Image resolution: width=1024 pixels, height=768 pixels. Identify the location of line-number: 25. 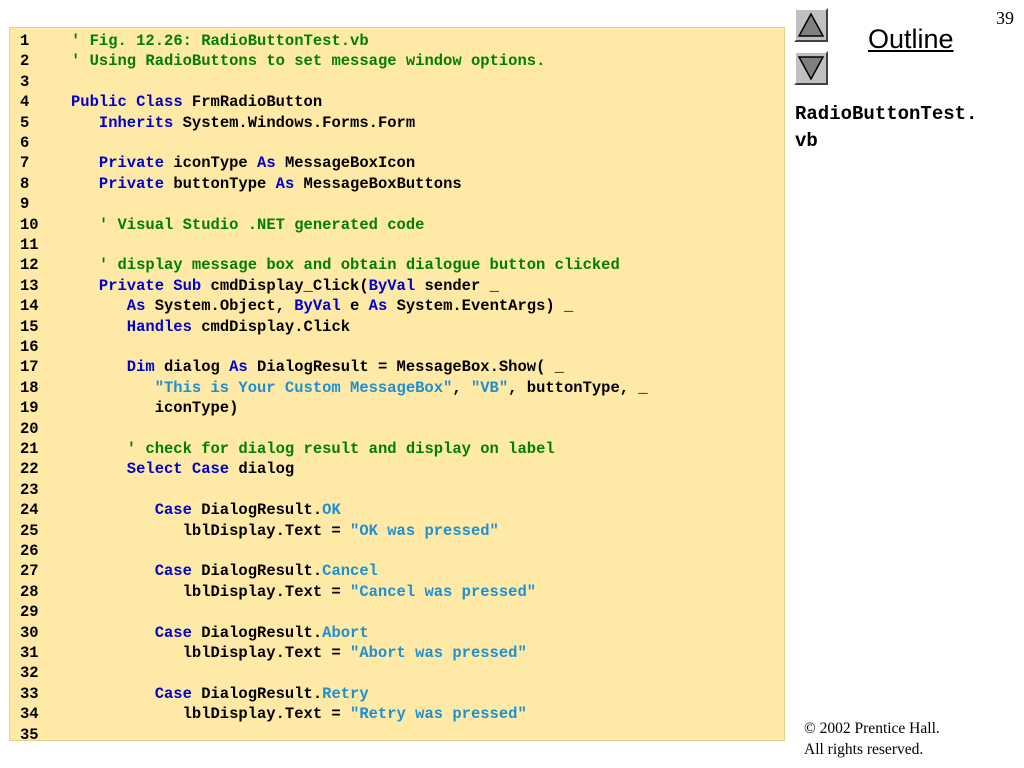
(29, 530).